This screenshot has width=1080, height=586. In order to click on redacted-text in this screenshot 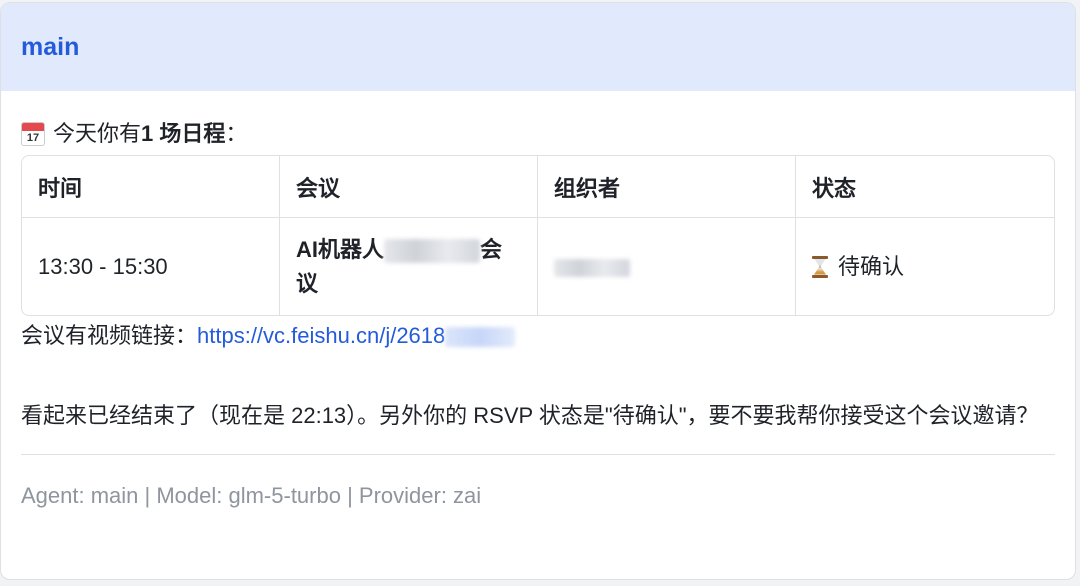, I will do `click(432, 250)`.